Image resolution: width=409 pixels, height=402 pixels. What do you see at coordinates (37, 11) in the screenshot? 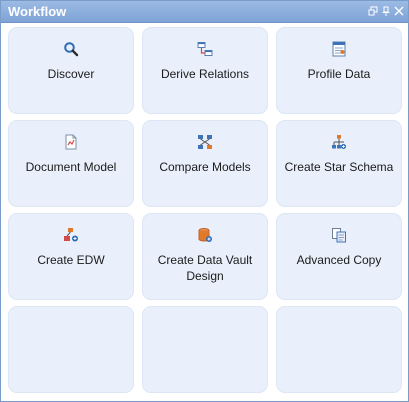
I see `panel-title: Workflow` at bounding box center [37, 11].